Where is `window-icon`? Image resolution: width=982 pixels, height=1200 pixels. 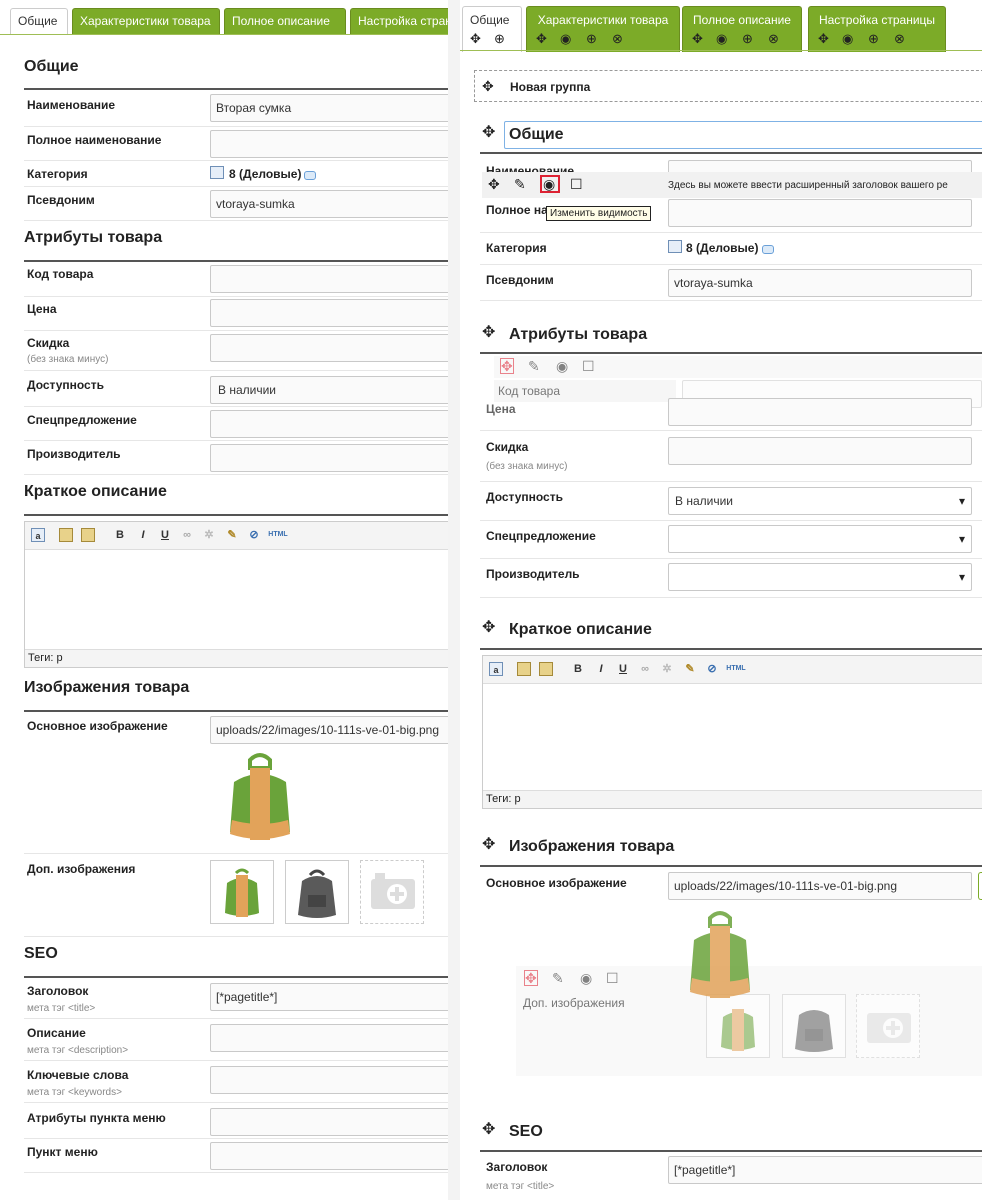
window-icon is located at coordinates (217, 172).